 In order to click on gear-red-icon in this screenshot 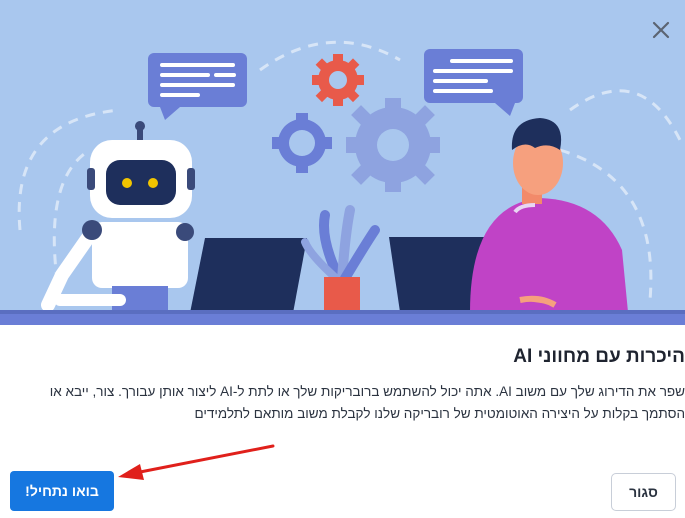, I will do `click(338, 80)`.